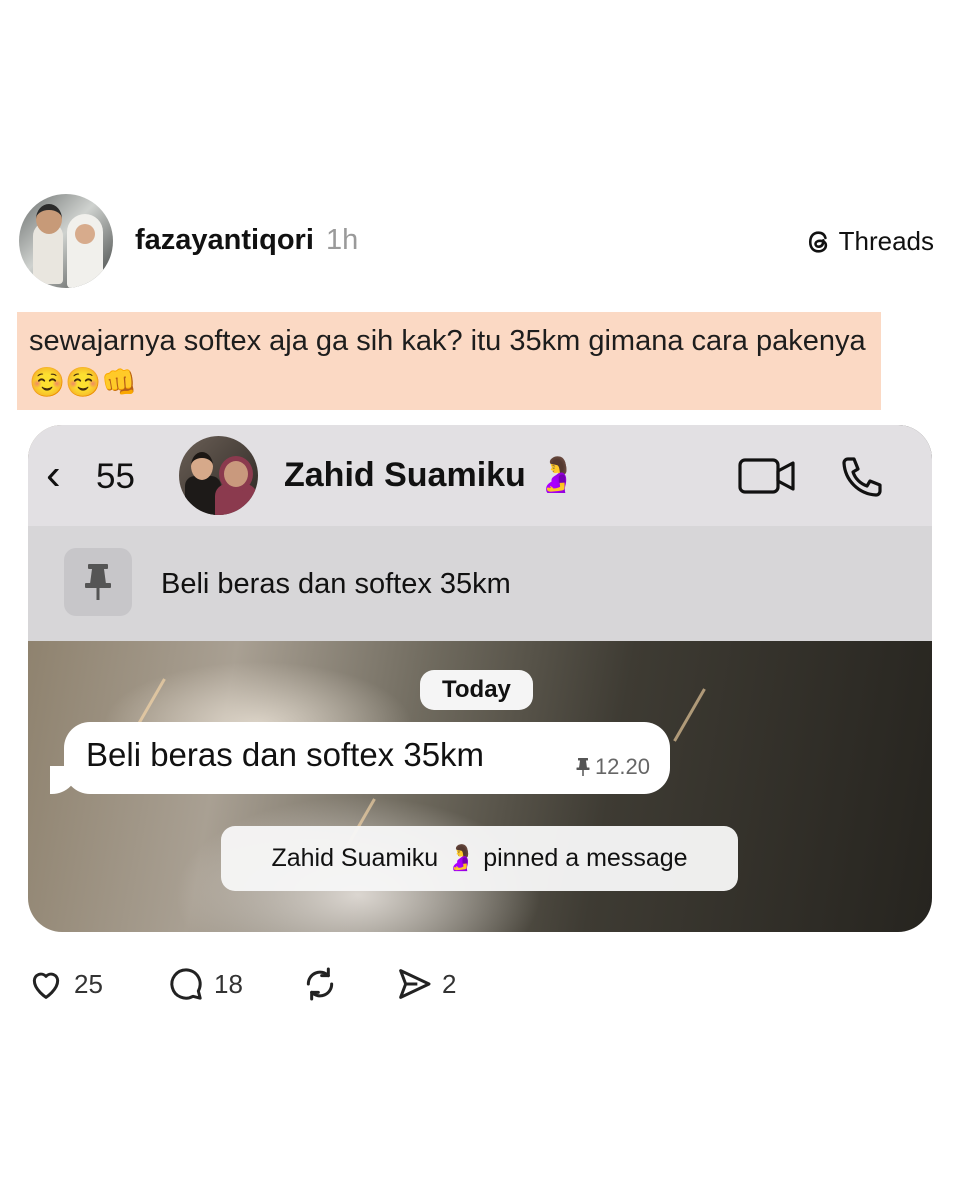 Image resolution: width=960 pixels, height=1200 pixels. Describe the element at coordinates (224, 240) in the screenshot. I see `username-text: fazayantiqori` at that location.